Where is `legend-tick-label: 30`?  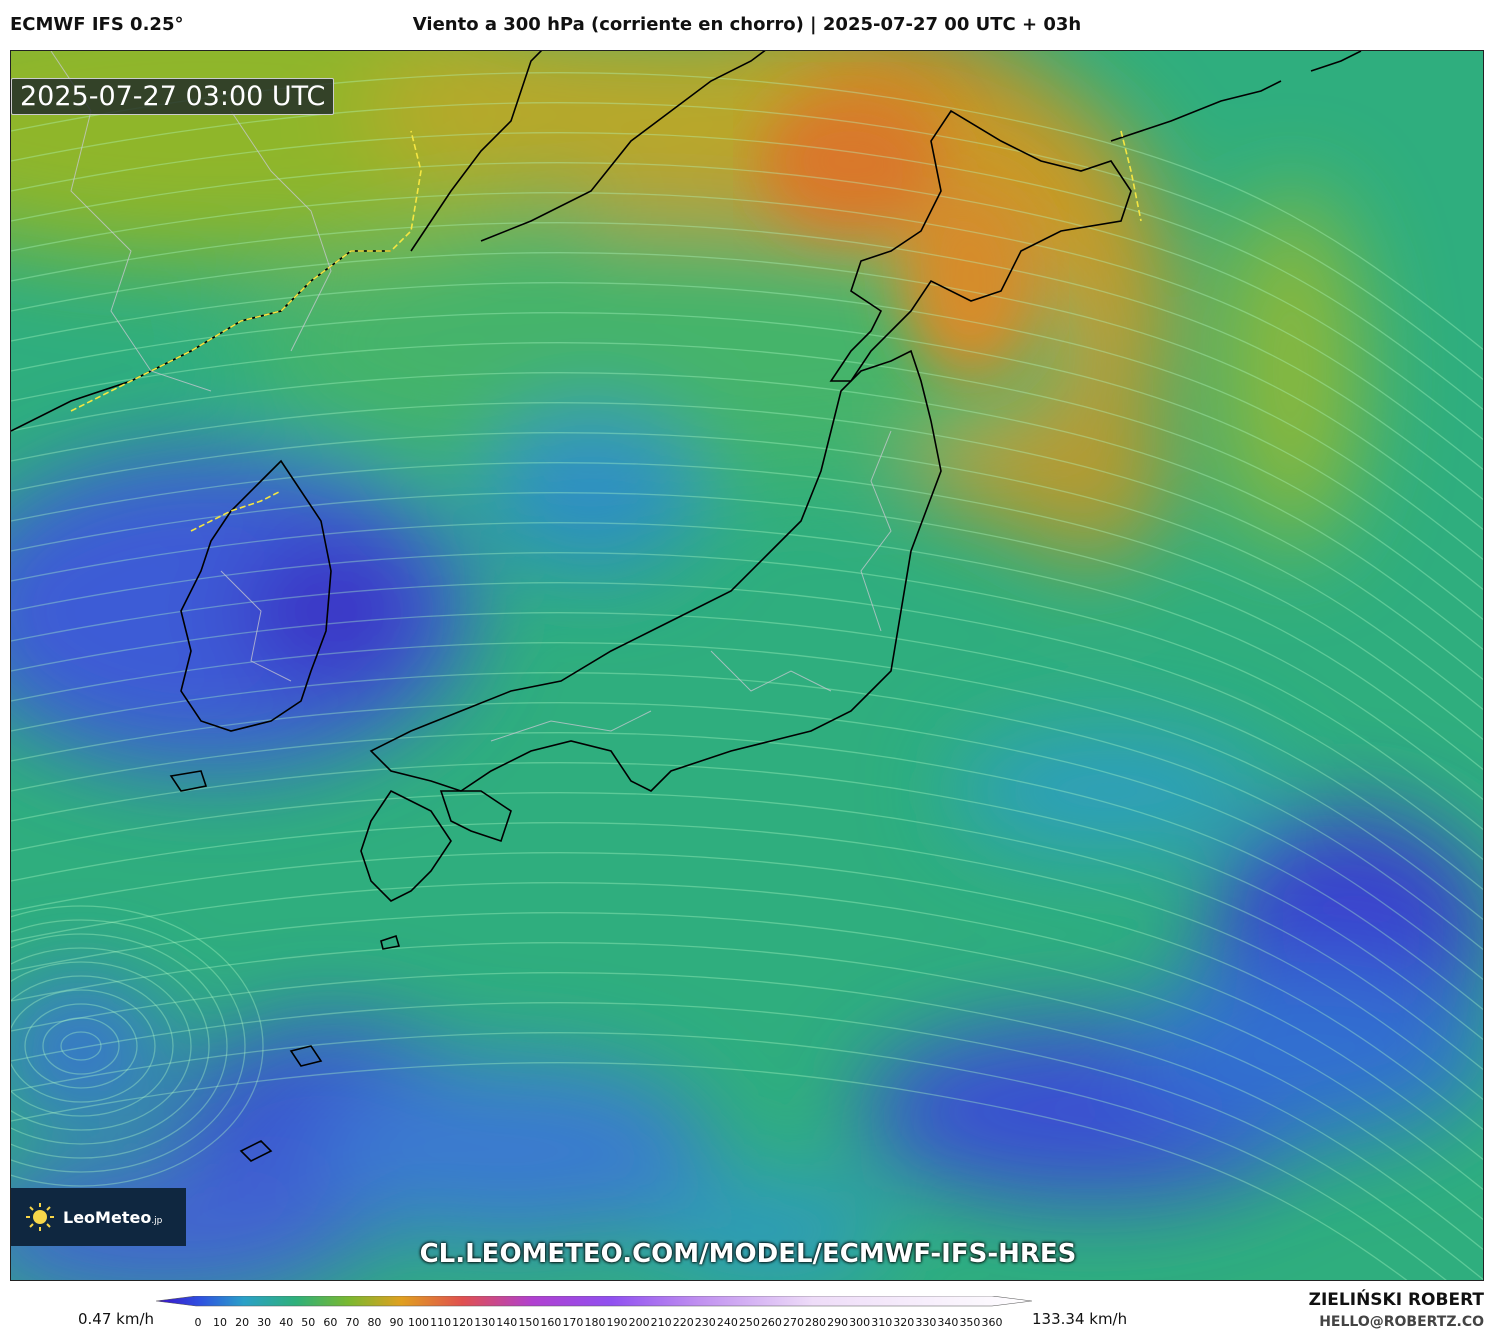
legend-tick-label: 30 is located at coordinates (264, 1322).